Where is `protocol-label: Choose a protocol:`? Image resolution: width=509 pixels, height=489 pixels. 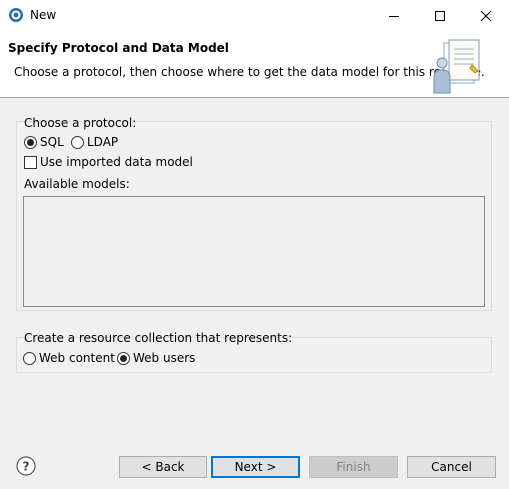
protocol-label: Choose a protocol: is located at coordinates (80, 123).